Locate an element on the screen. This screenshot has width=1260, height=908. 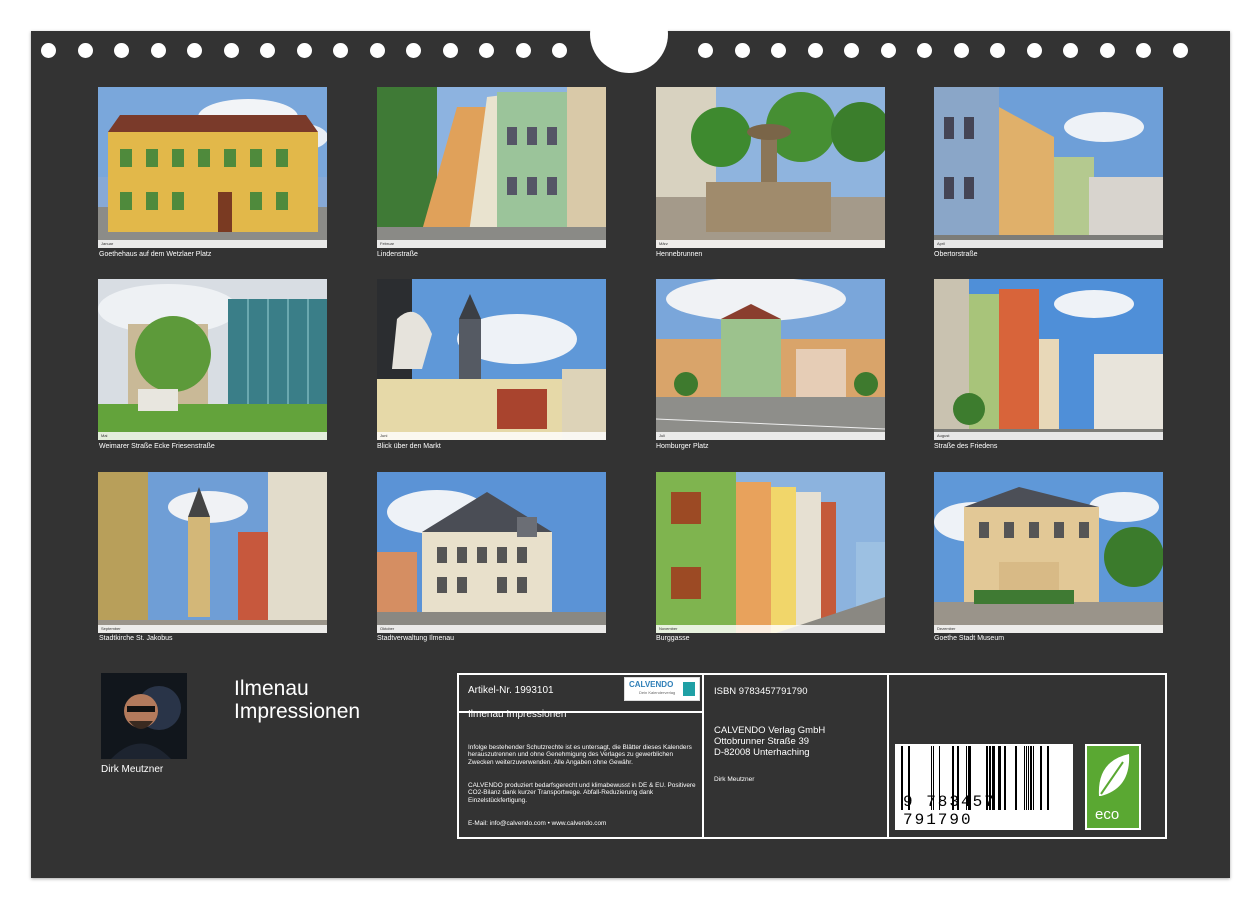
photo-caption: Weimarer Straße Ecke Friesenstraße is located at coordinates (157, 446).